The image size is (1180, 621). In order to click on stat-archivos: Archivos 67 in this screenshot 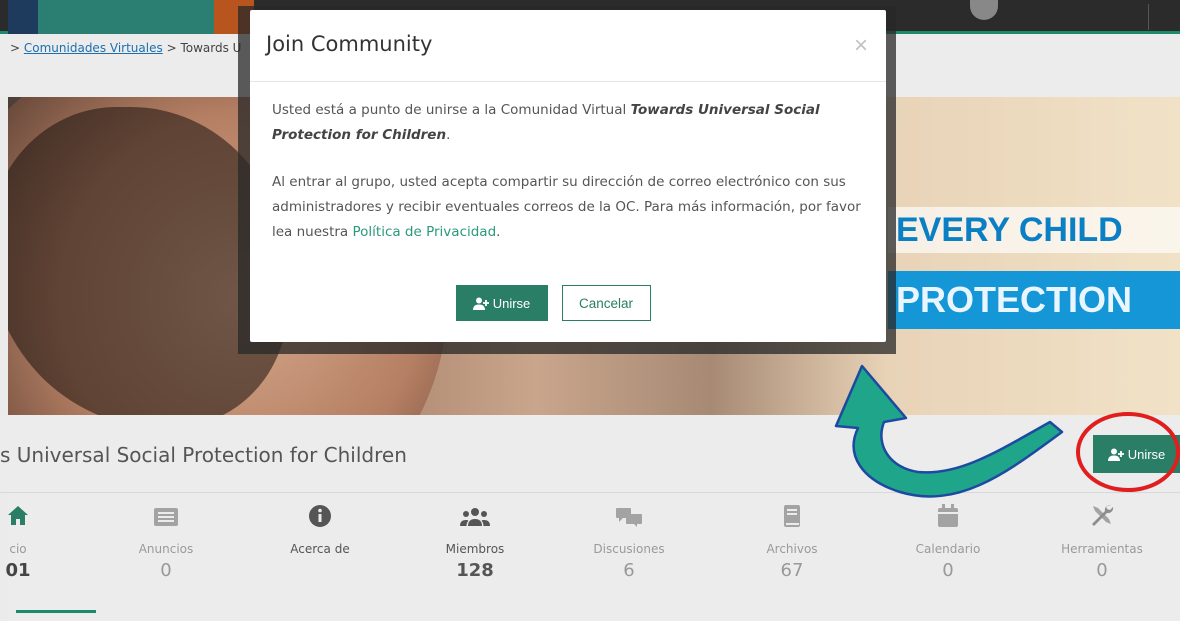, I will do `click(792, 537)`.